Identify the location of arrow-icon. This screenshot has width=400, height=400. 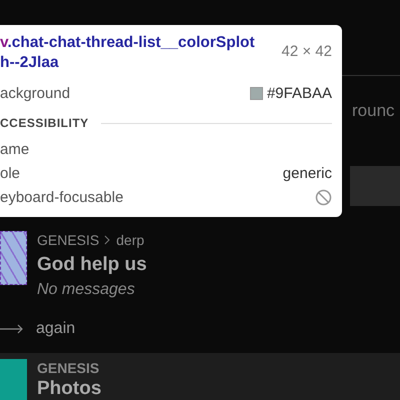
(12, 329).